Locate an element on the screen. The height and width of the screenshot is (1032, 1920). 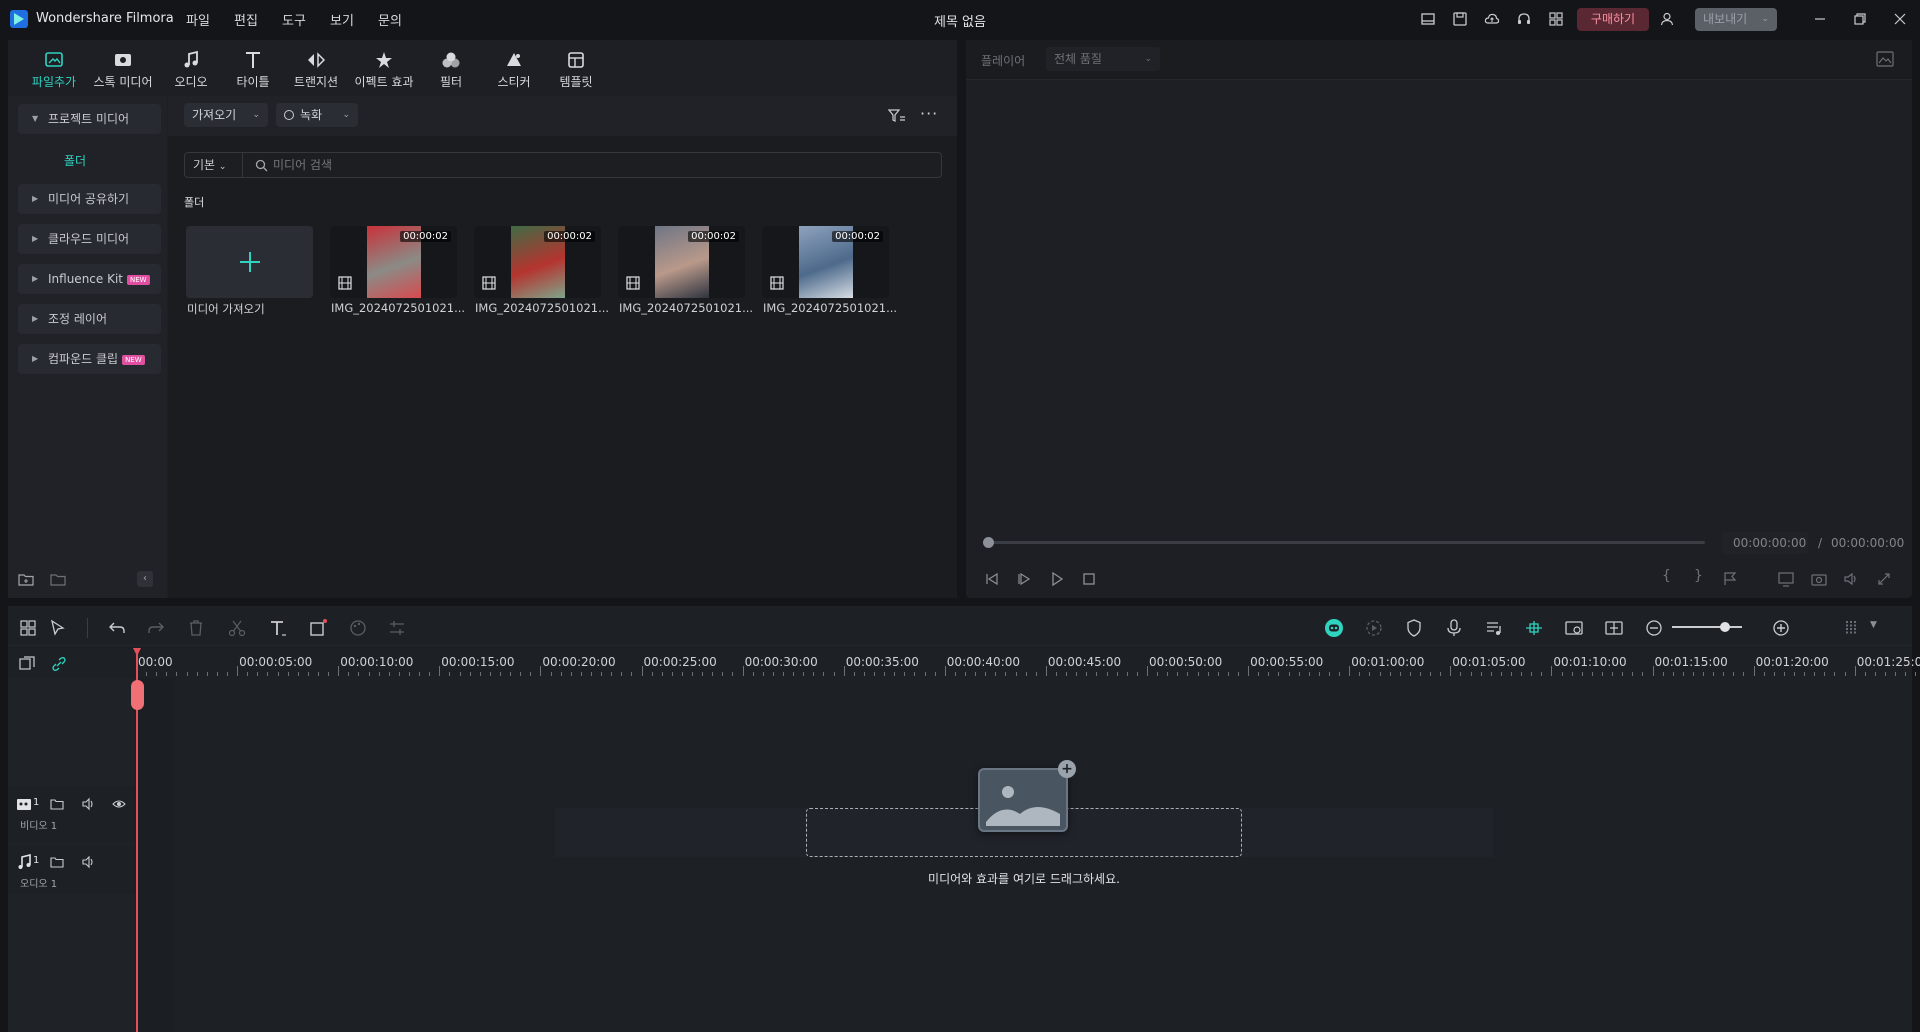
playback-progress-bar is located at coordinates (1346, 542).